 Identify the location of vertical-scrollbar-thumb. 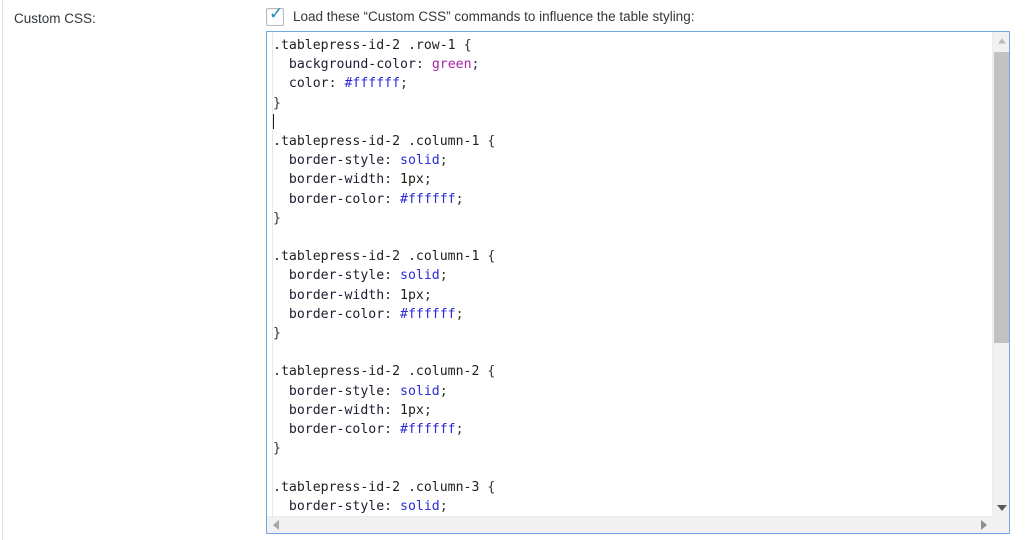
(1001, 197).